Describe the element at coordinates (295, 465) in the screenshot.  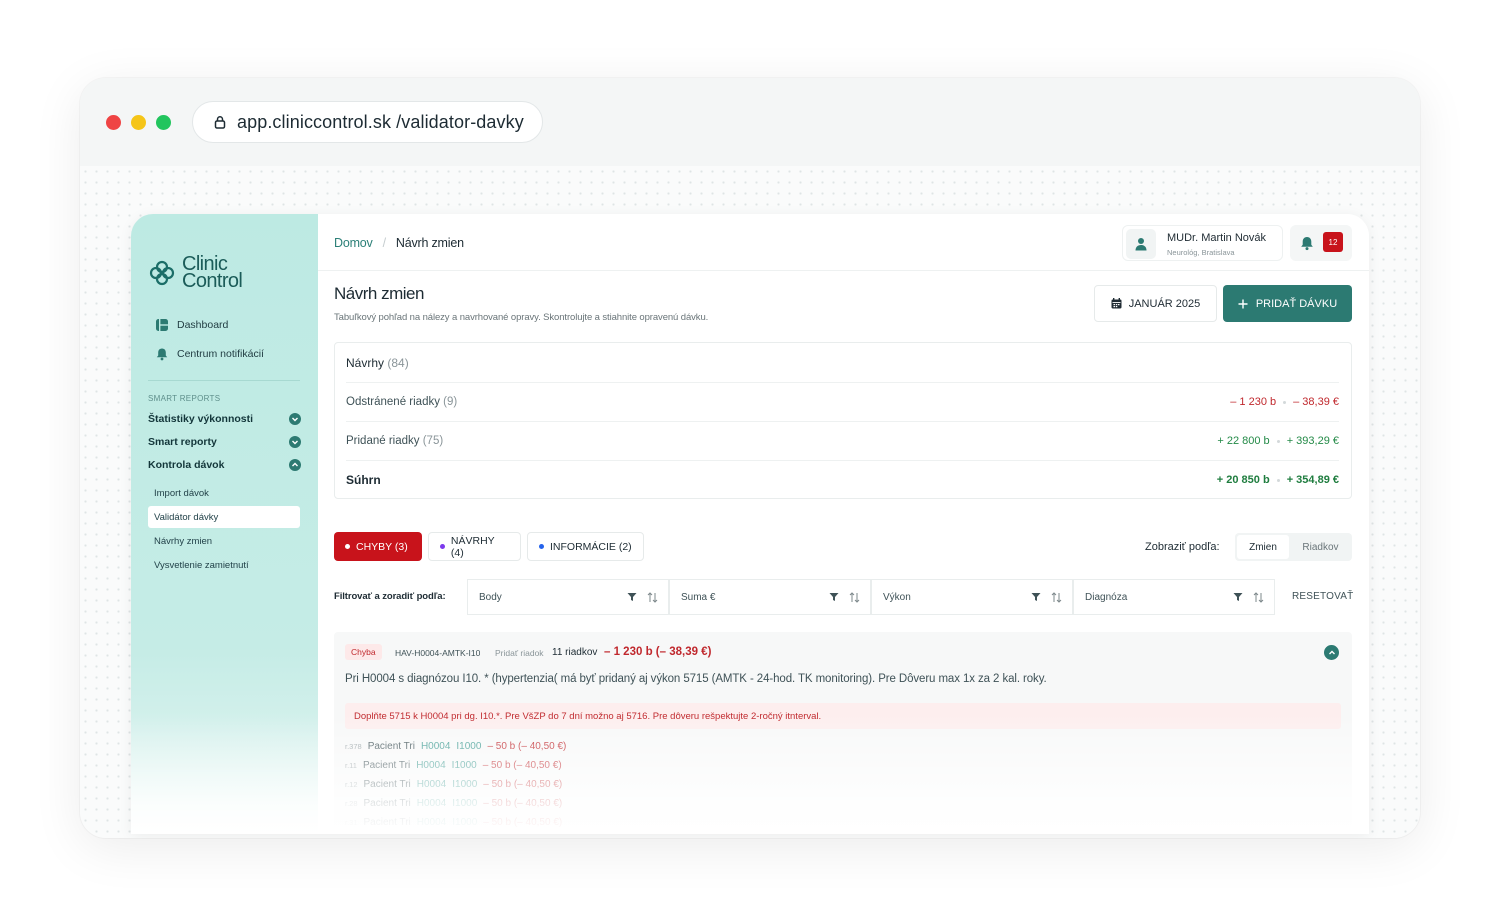
I see `chevron-up-icon` at that location.